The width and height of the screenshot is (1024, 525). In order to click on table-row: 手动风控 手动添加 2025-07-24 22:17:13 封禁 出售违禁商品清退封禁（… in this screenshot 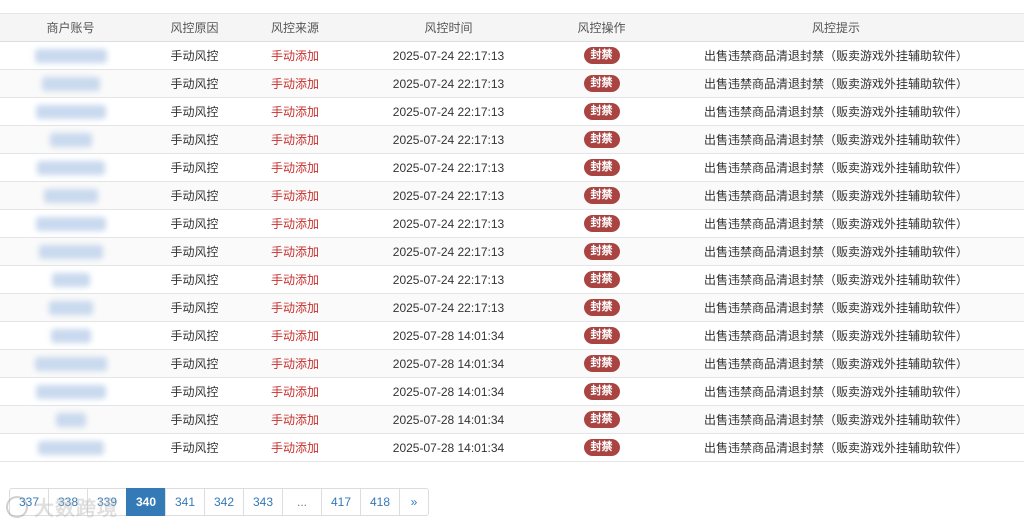, I will do `click(512, 307)`.